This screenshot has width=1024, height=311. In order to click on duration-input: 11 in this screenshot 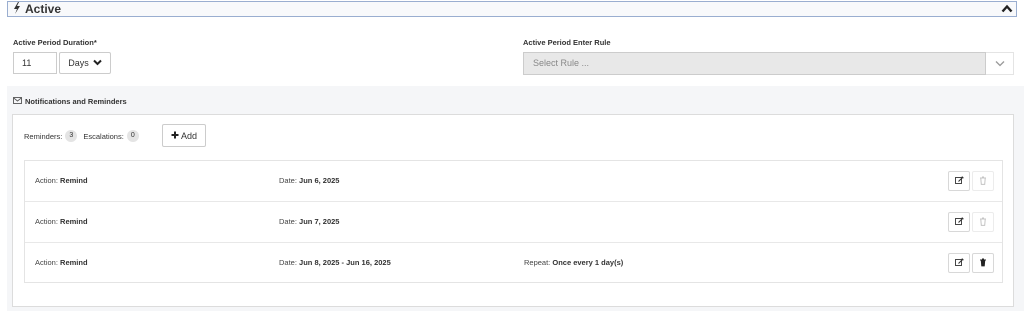, I will do `click(35, 63)`.